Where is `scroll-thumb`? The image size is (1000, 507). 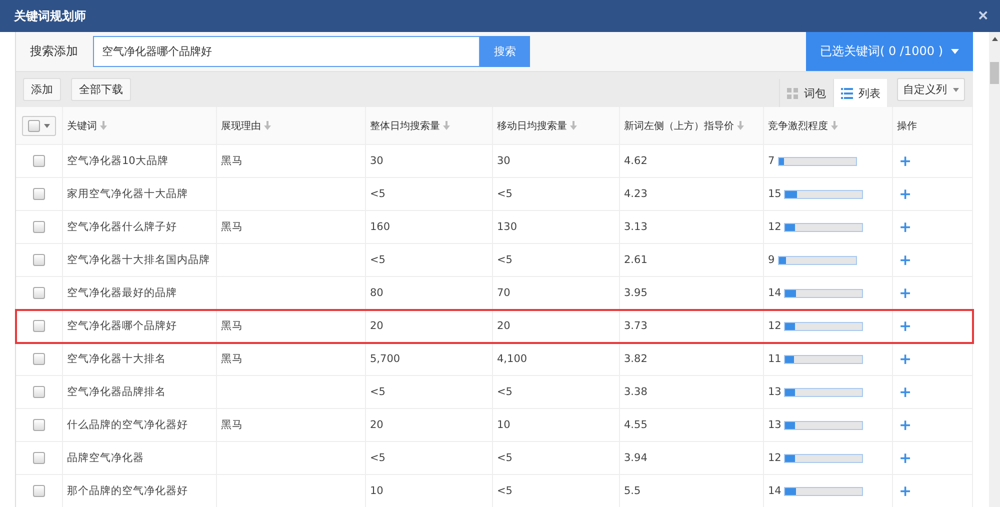 scroll-thumb is located at coordinates (994, 73).